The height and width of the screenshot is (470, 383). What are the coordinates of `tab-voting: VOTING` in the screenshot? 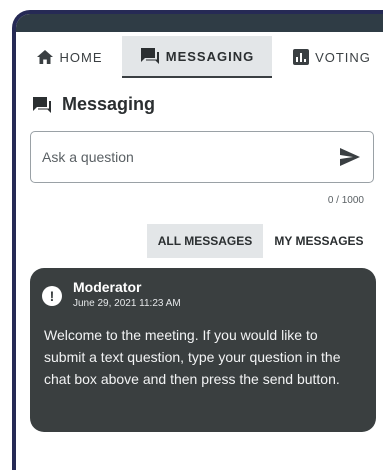 It's located at (327, 57).